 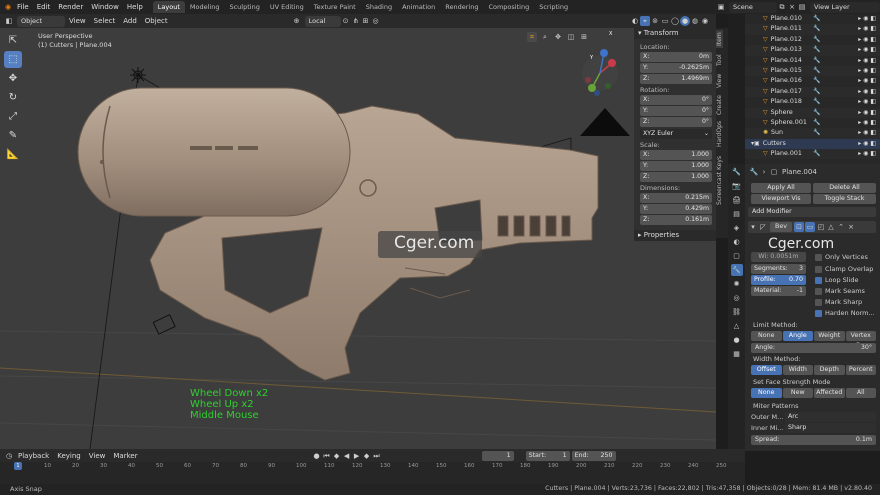 I want to click on face-new-button: New, so click(x=797, y=393).